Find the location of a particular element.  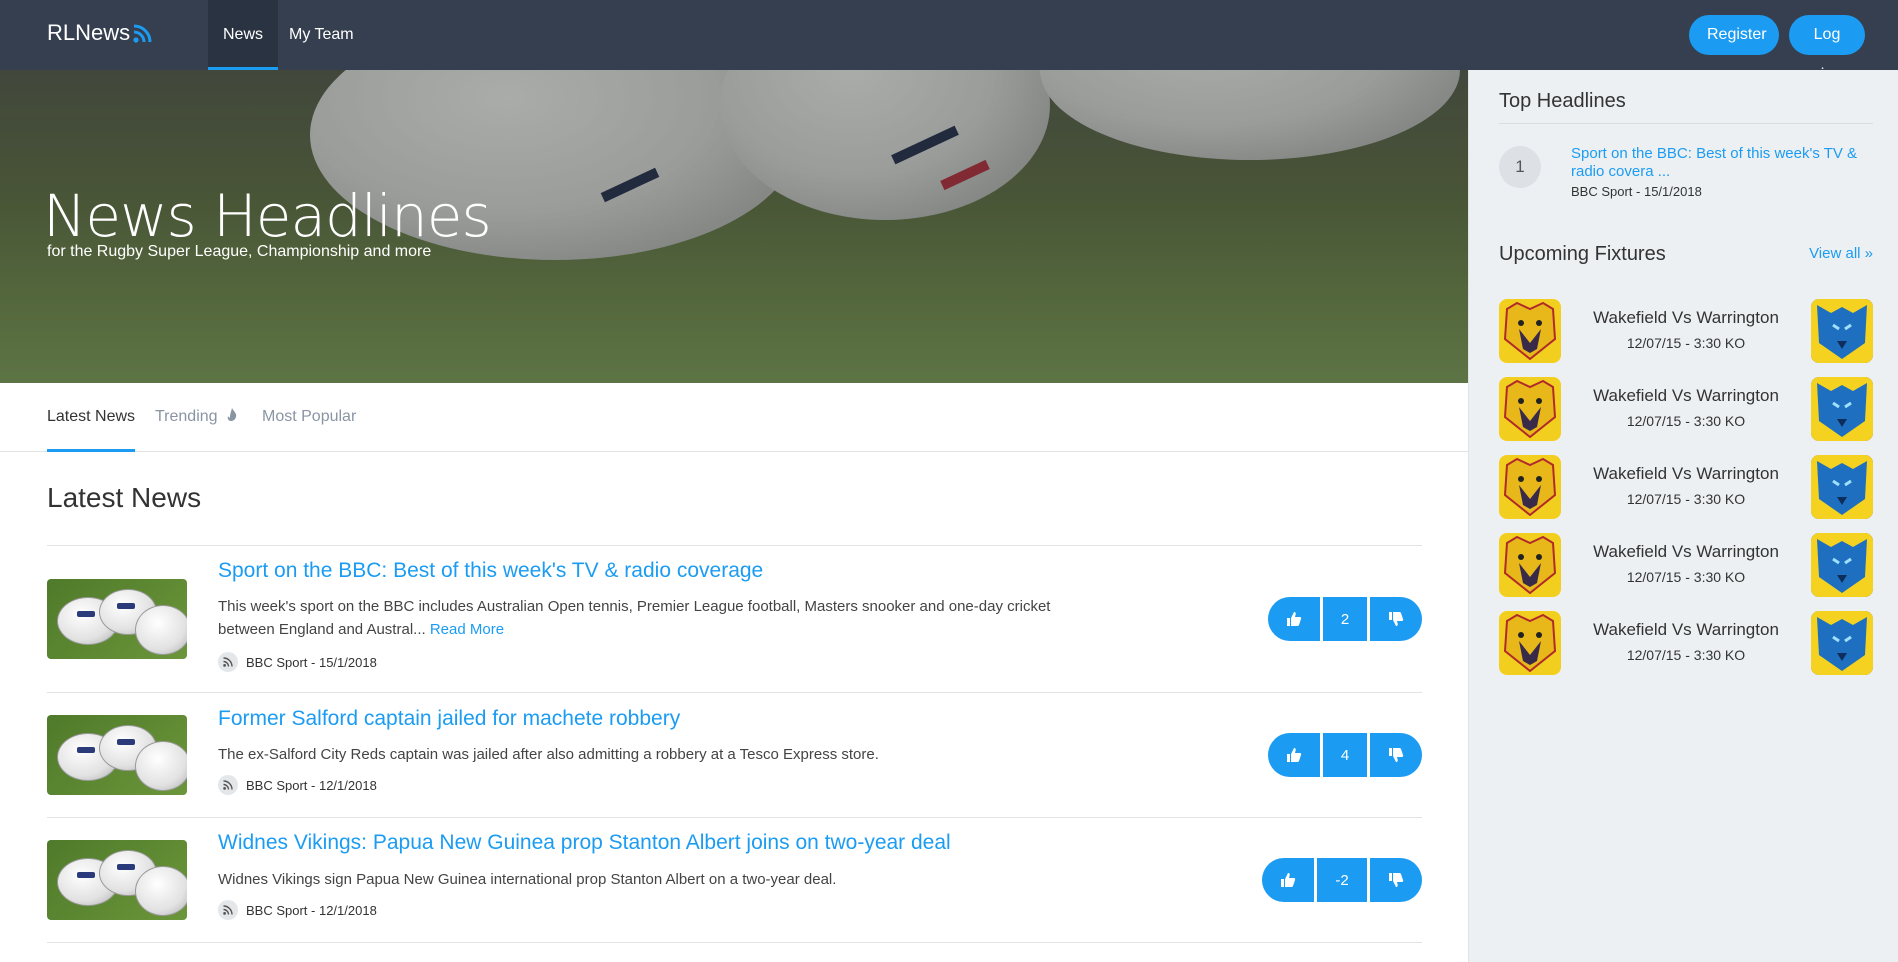

vote-group: 4 is located at coordinates (1345, 755).